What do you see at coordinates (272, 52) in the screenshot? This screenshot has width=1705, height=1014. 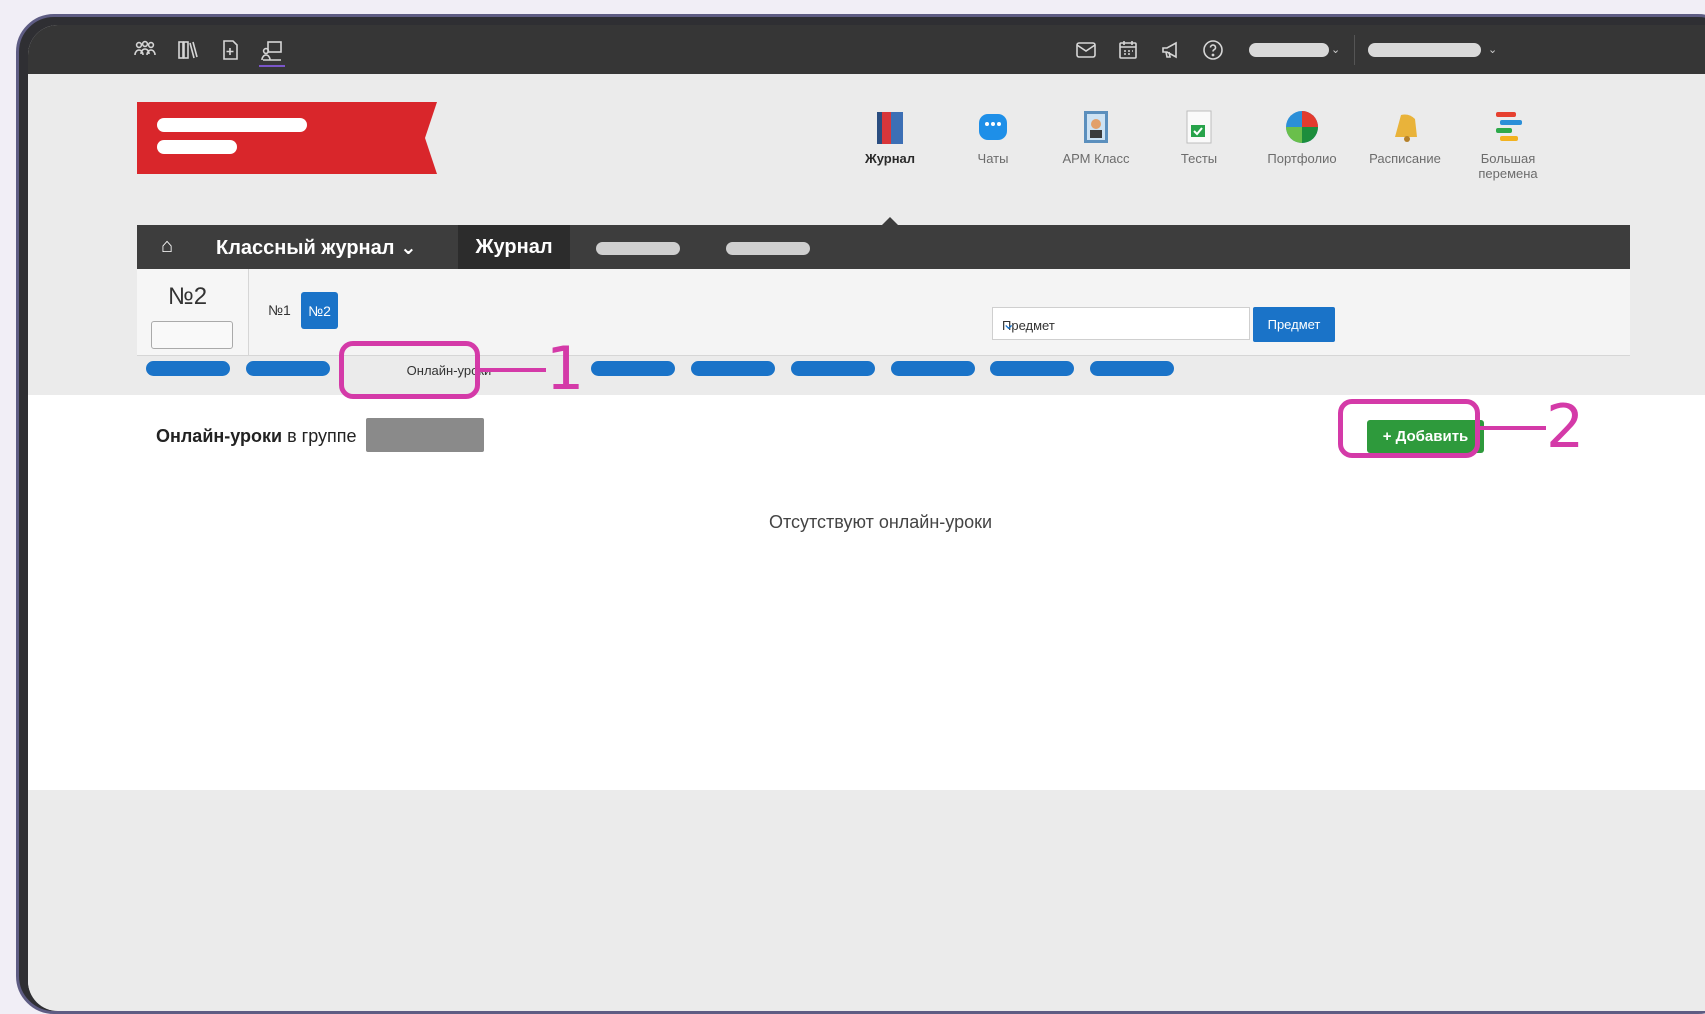 I see `online-lesson-icon` at bounding box center [272, 52].